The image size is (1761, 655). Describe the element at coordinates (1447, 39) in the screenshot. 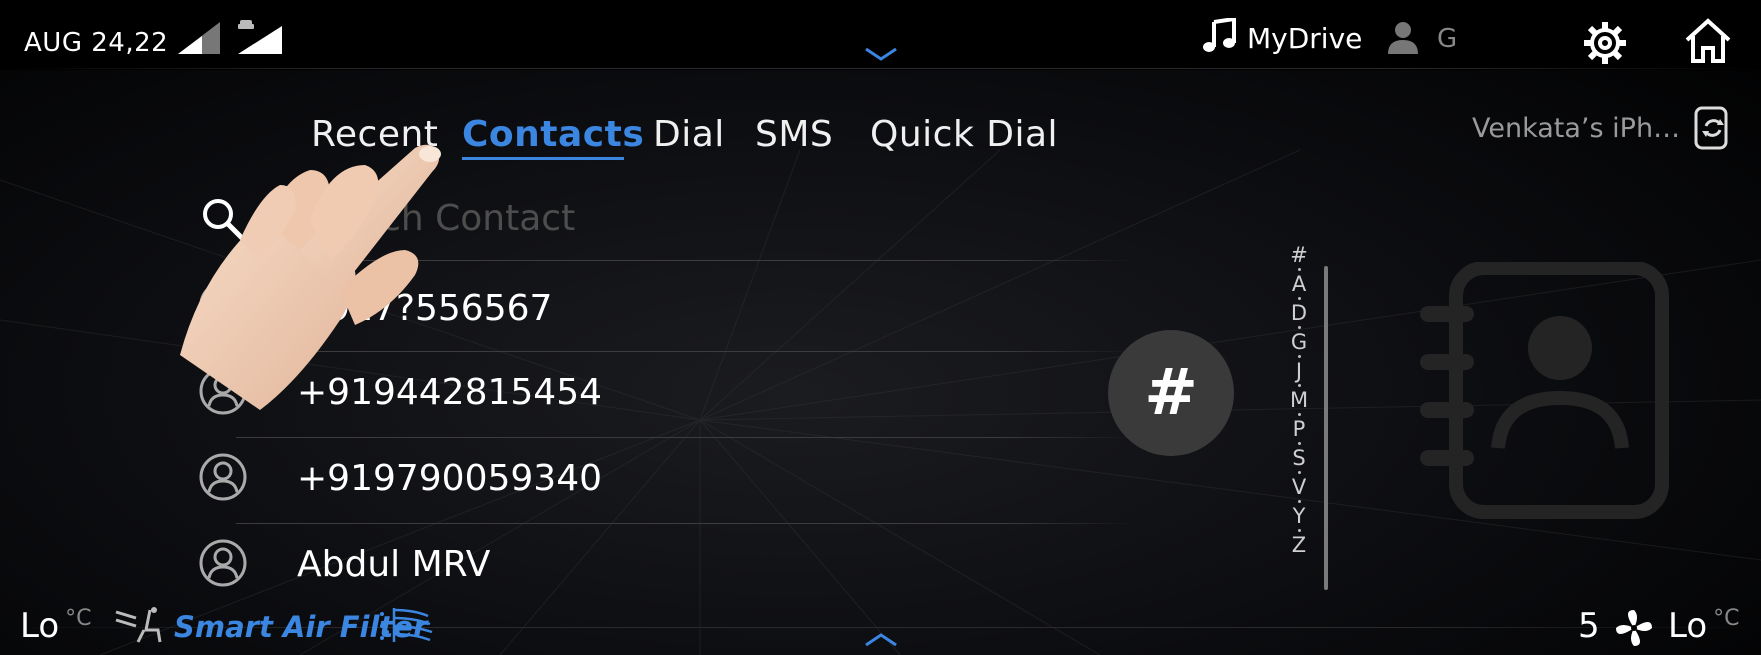

I see `user-initial: G` at that location.